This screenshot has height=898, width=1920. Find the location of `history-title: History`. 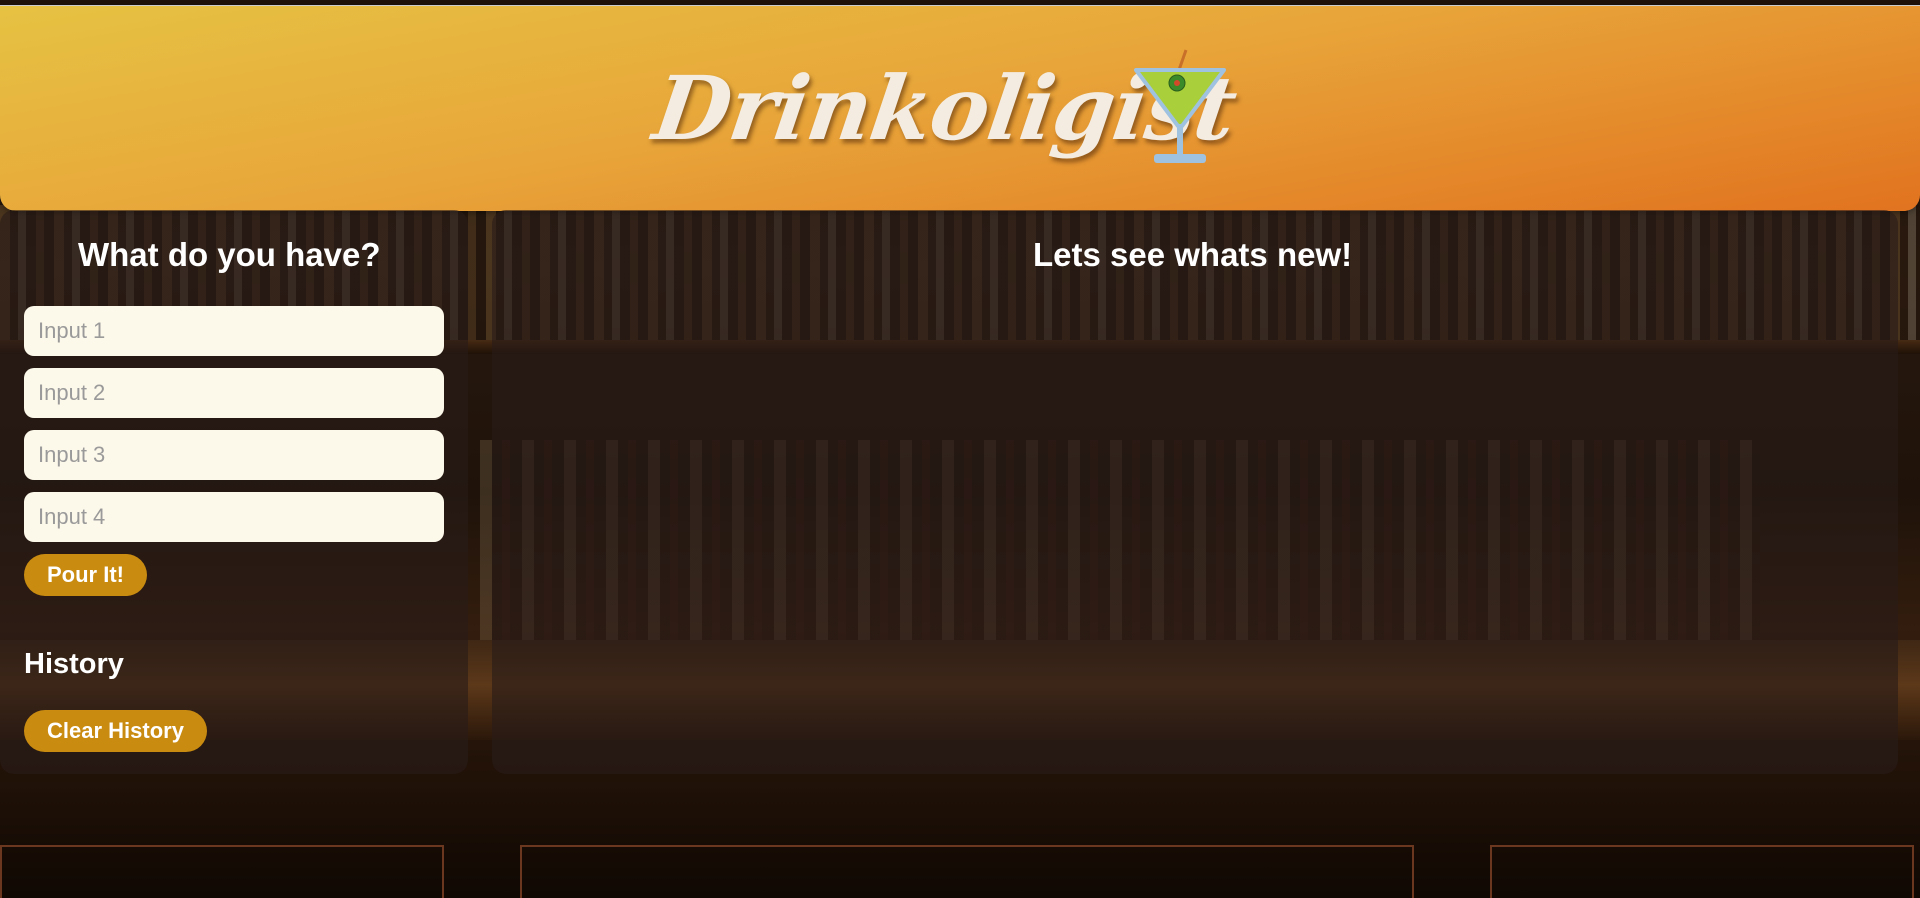

history-title: History is located at coordinates (74, 664).